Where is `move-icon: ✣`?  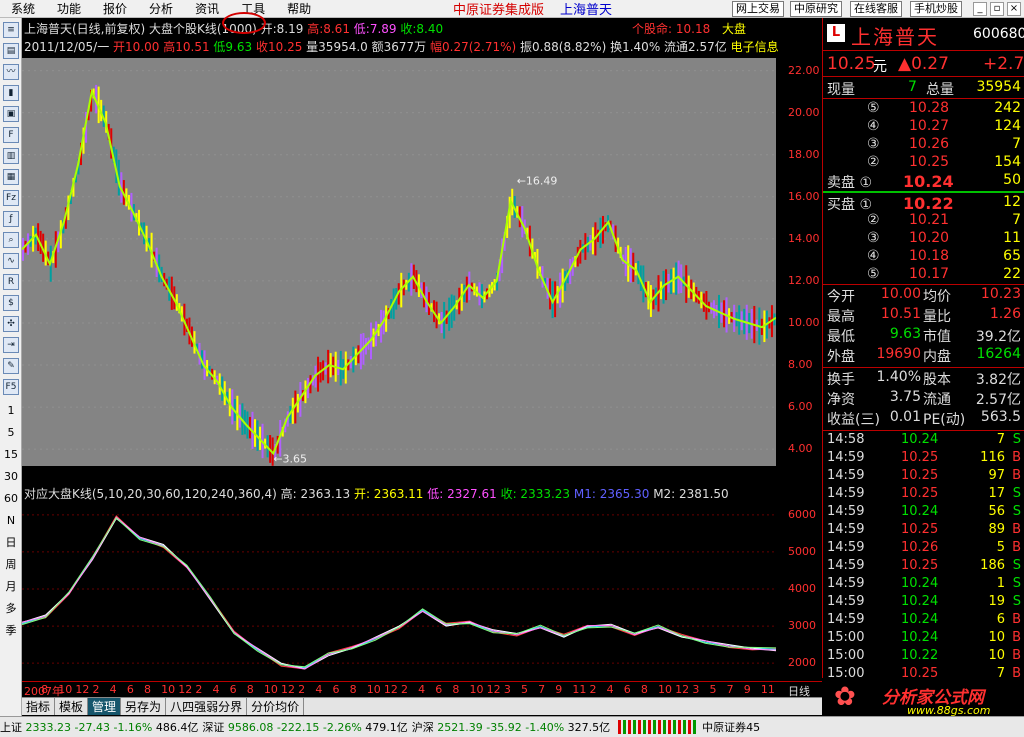 move-icon: ✣ is located at coordinates (11, 324).